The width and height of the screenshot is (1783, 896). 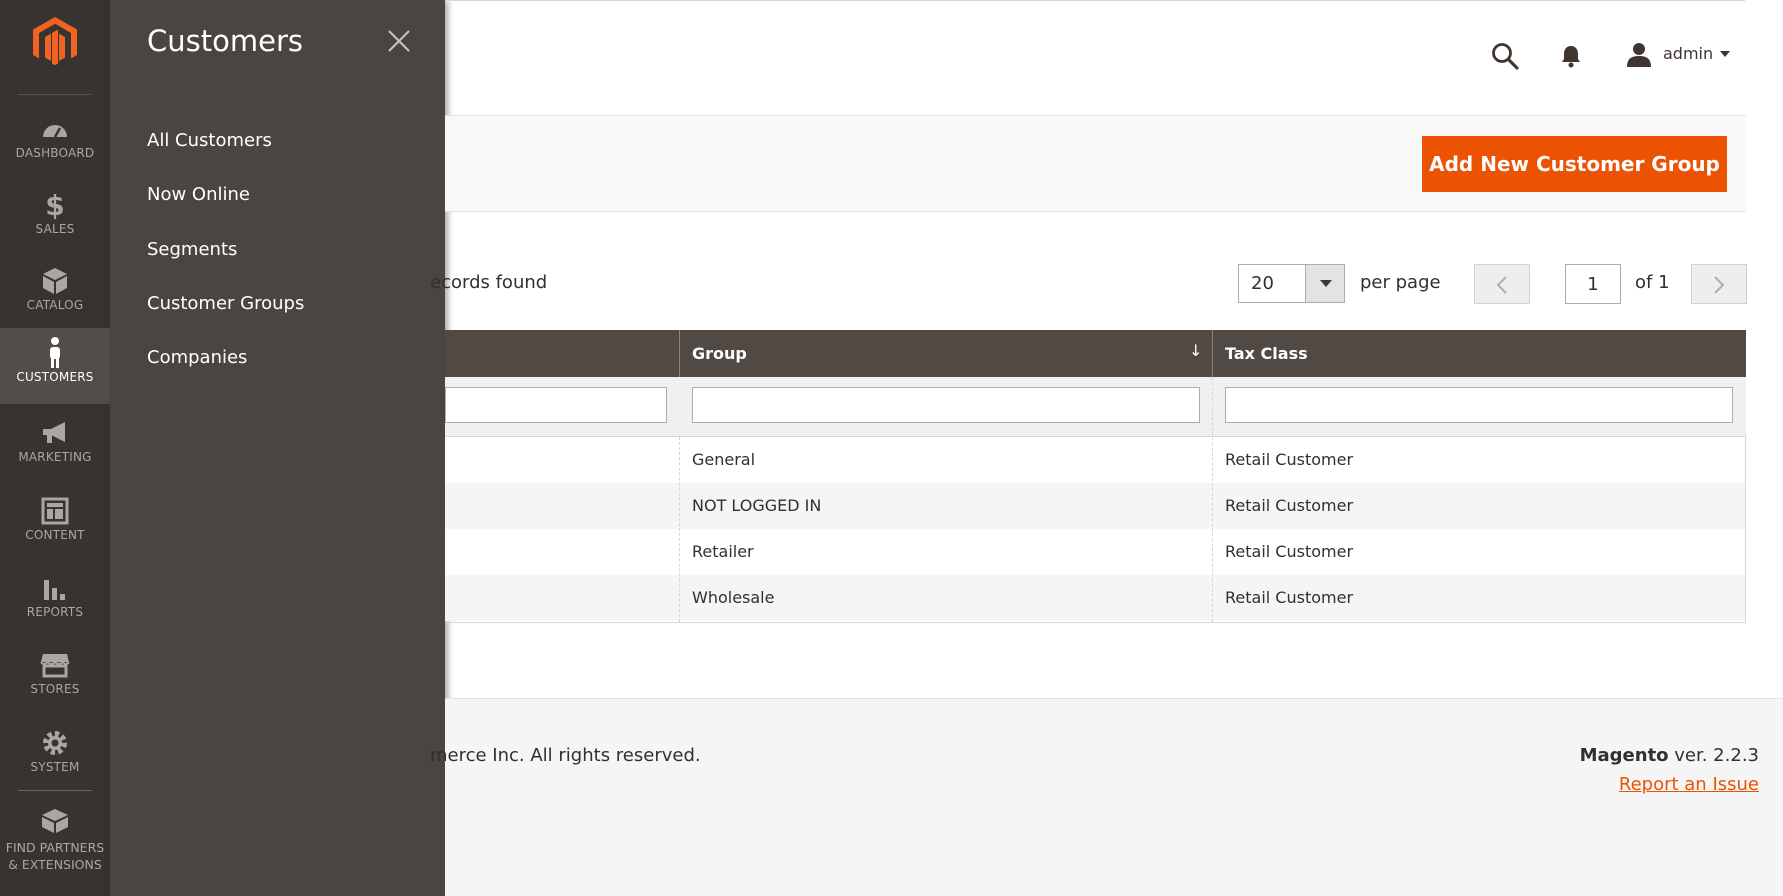 What do you see at coordinates (209, 140) in the screenshot?
I see `submenu-item-all-customers: All Customers` at bounding box center [209, 140].